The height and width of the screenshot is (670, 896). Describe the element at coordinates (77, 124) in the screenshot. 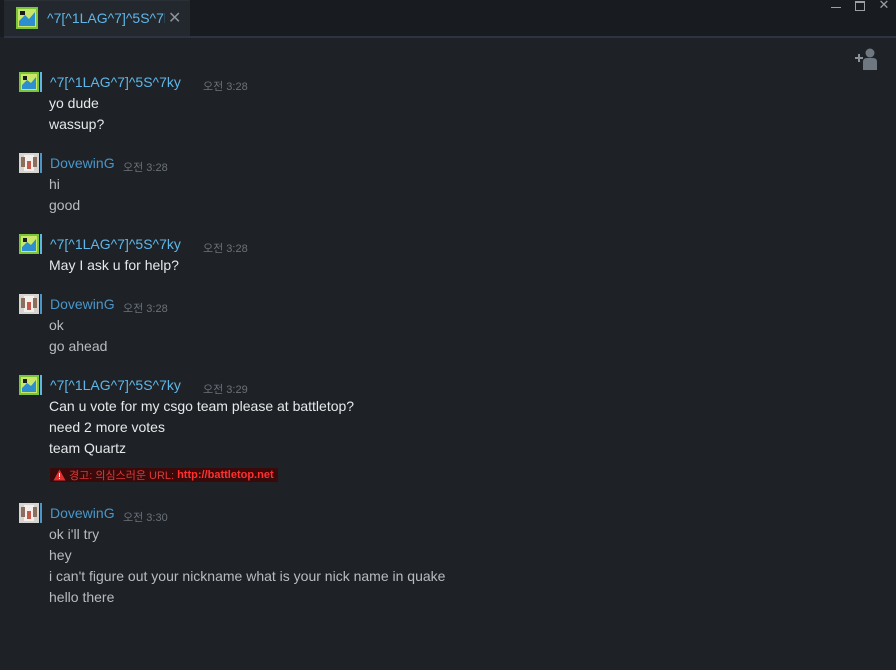

I see `message-line: wassup?` at that location.